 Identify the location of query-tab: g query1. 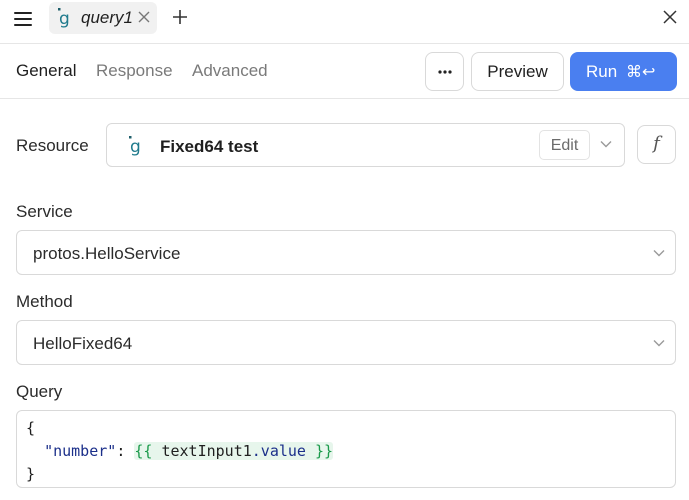
(103, 18).